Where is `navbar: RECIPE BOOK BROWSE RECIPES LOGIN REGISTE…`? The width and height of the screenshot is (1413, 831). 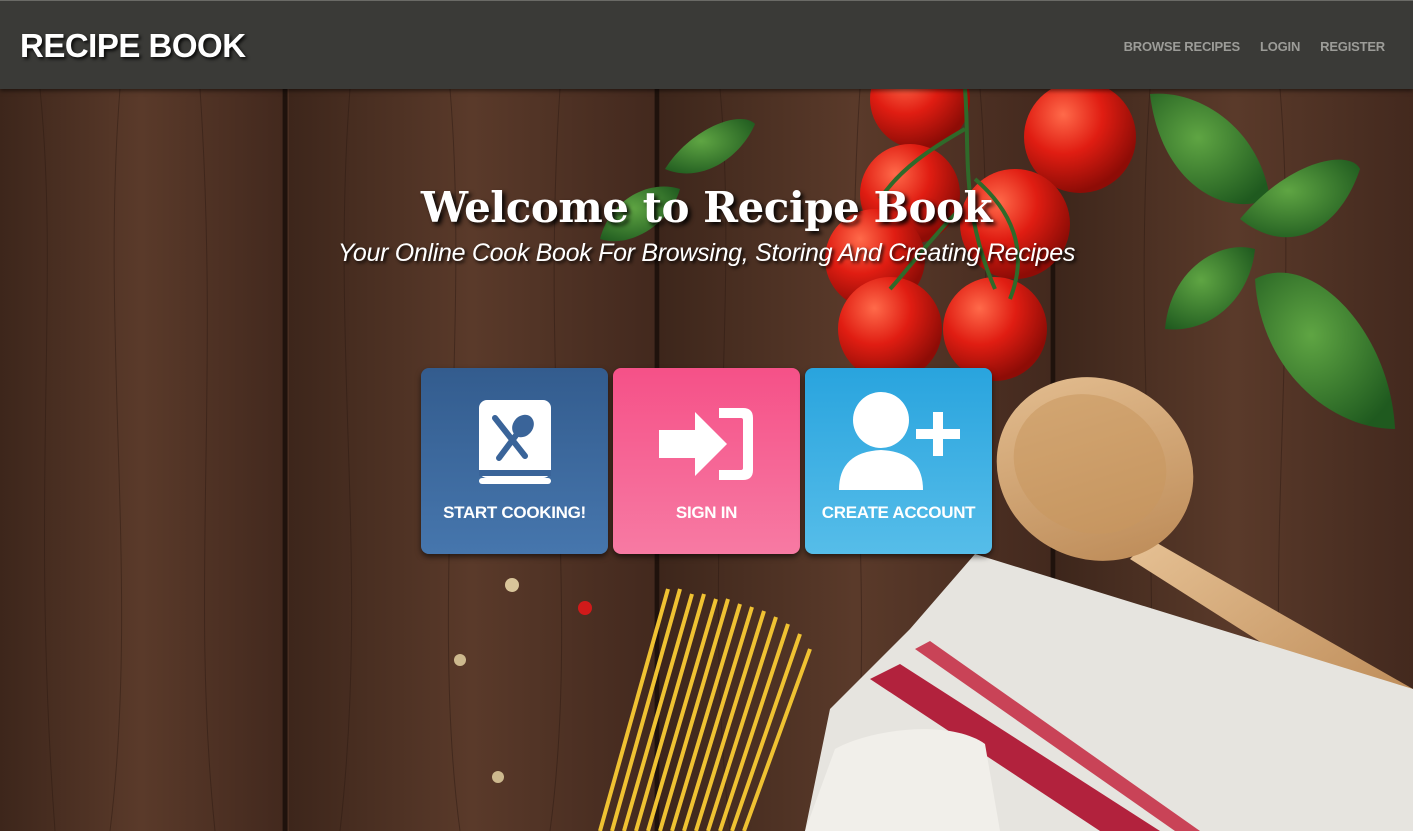
navbar: RECIPE BOOK BROWSE RECIPES LOGIN REGISTE… is located at coordinates (706, 44).